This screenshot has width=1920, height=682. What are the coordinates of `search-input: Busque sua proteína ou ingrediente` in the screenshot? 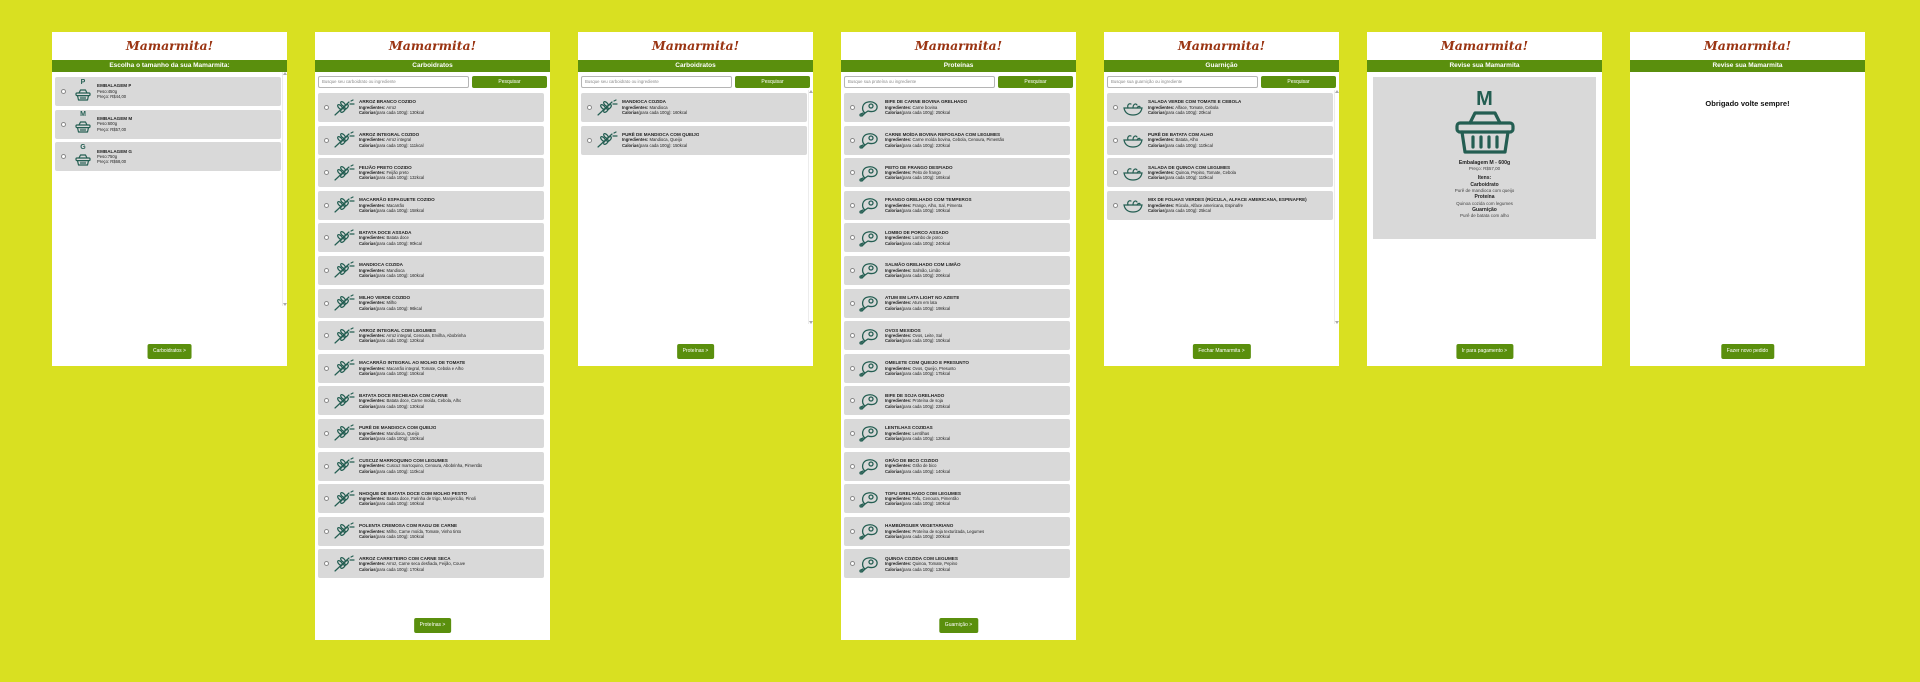 It's located at (919, 82).